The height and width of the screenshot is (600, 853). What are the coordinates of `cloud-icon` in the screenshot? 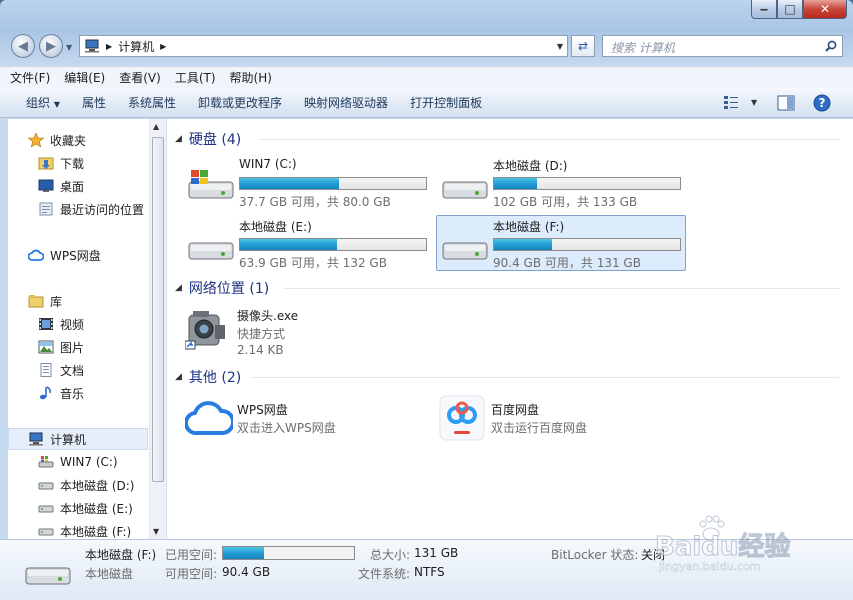 It's located at (36, 255).